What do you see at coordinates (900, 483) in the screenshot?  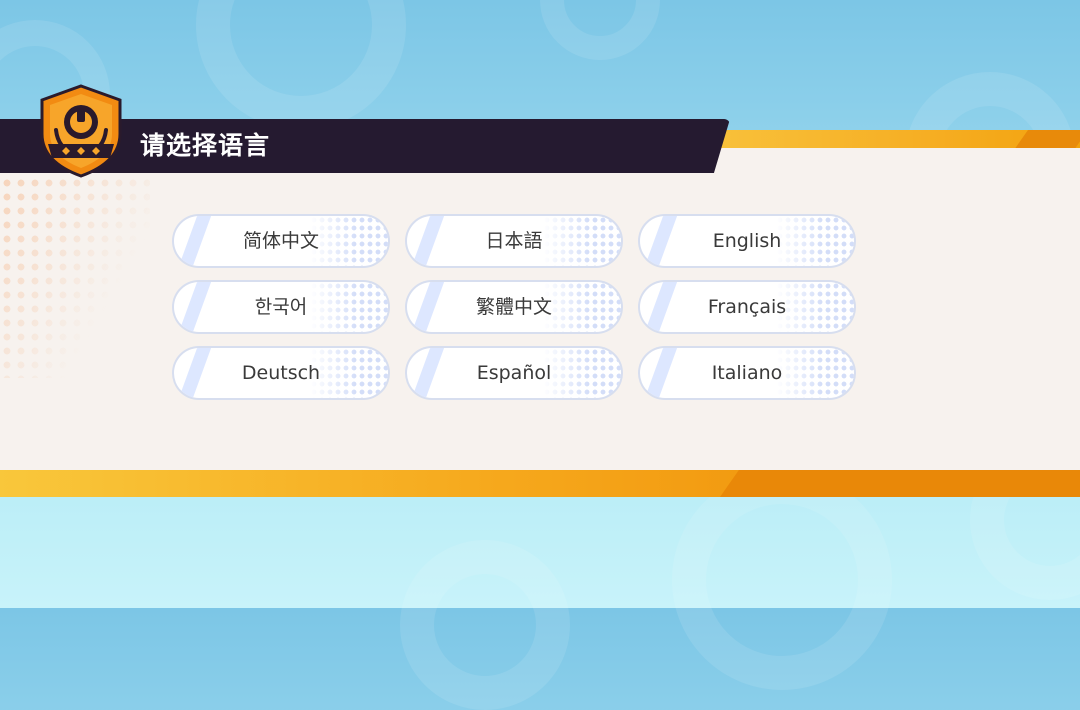 I see `footer-accent-stripe-dark` at bounding box center [900, 483].